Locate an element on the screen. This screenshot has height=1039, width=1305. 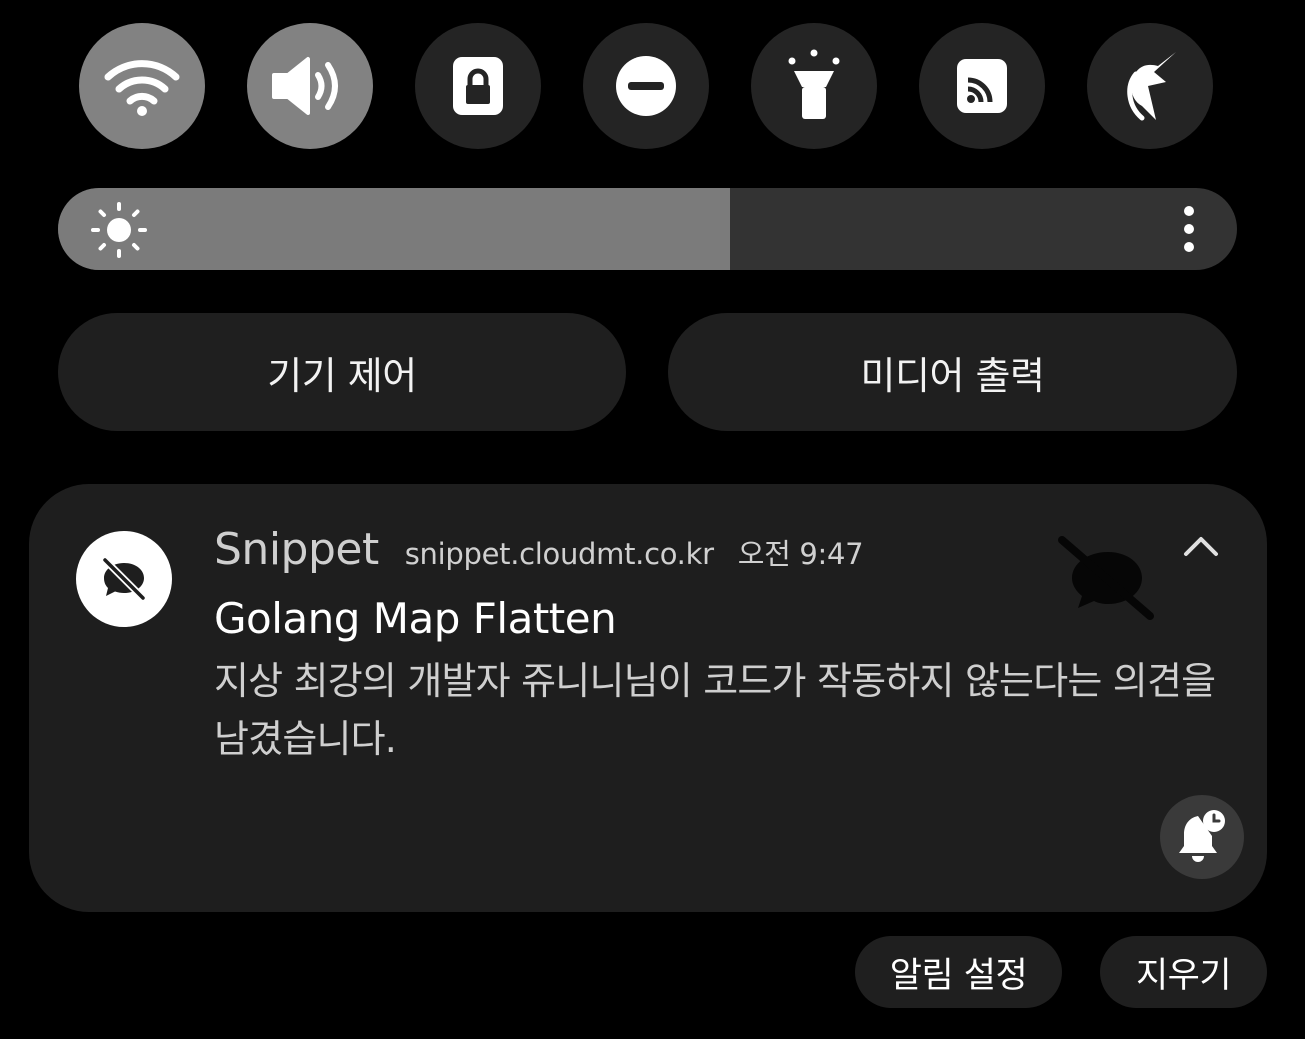
brightness-level-fill is located at coordinates (394, 229).